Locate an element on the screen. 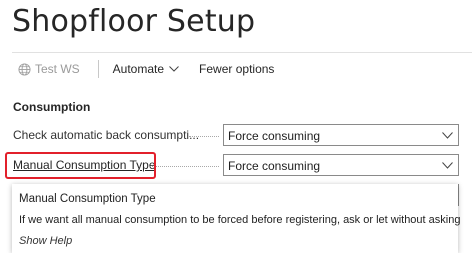 The width and height of the screenshot is (472, 253). page-title: Shopfloor Setup is located at coordinates (134, 21).